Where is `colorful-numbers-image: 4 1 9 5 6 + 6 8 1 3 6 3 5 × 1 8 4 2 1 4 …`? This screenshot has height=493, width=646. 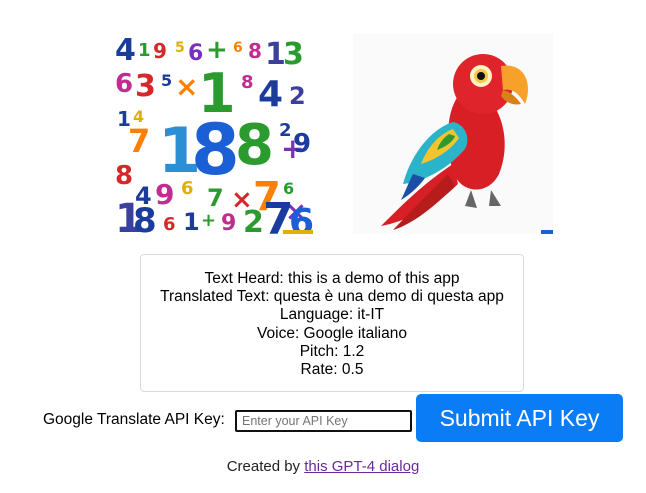
colorful-numbers-image: 4 1 9 5 6 + 6 8 1 3 6 3 5 × 1 8 4 2 1 4 … is located at coordinates (213, 134).